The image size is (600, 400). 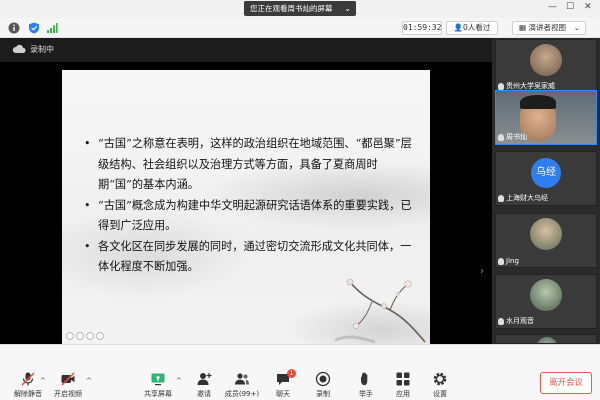 What do you see at coordinates (242, 379) in the screenshot?
I see `members-icon` at bounding box center [242, 379].